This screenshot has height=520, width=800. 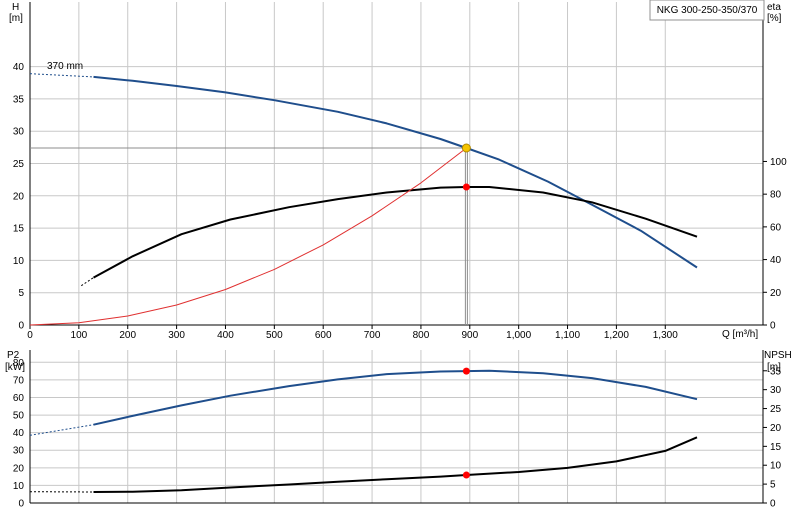 What do you see at coordinates (776, 260) in the screenshot?
I see `top-right-tick-label: 40` at bounding box center [776, 260].